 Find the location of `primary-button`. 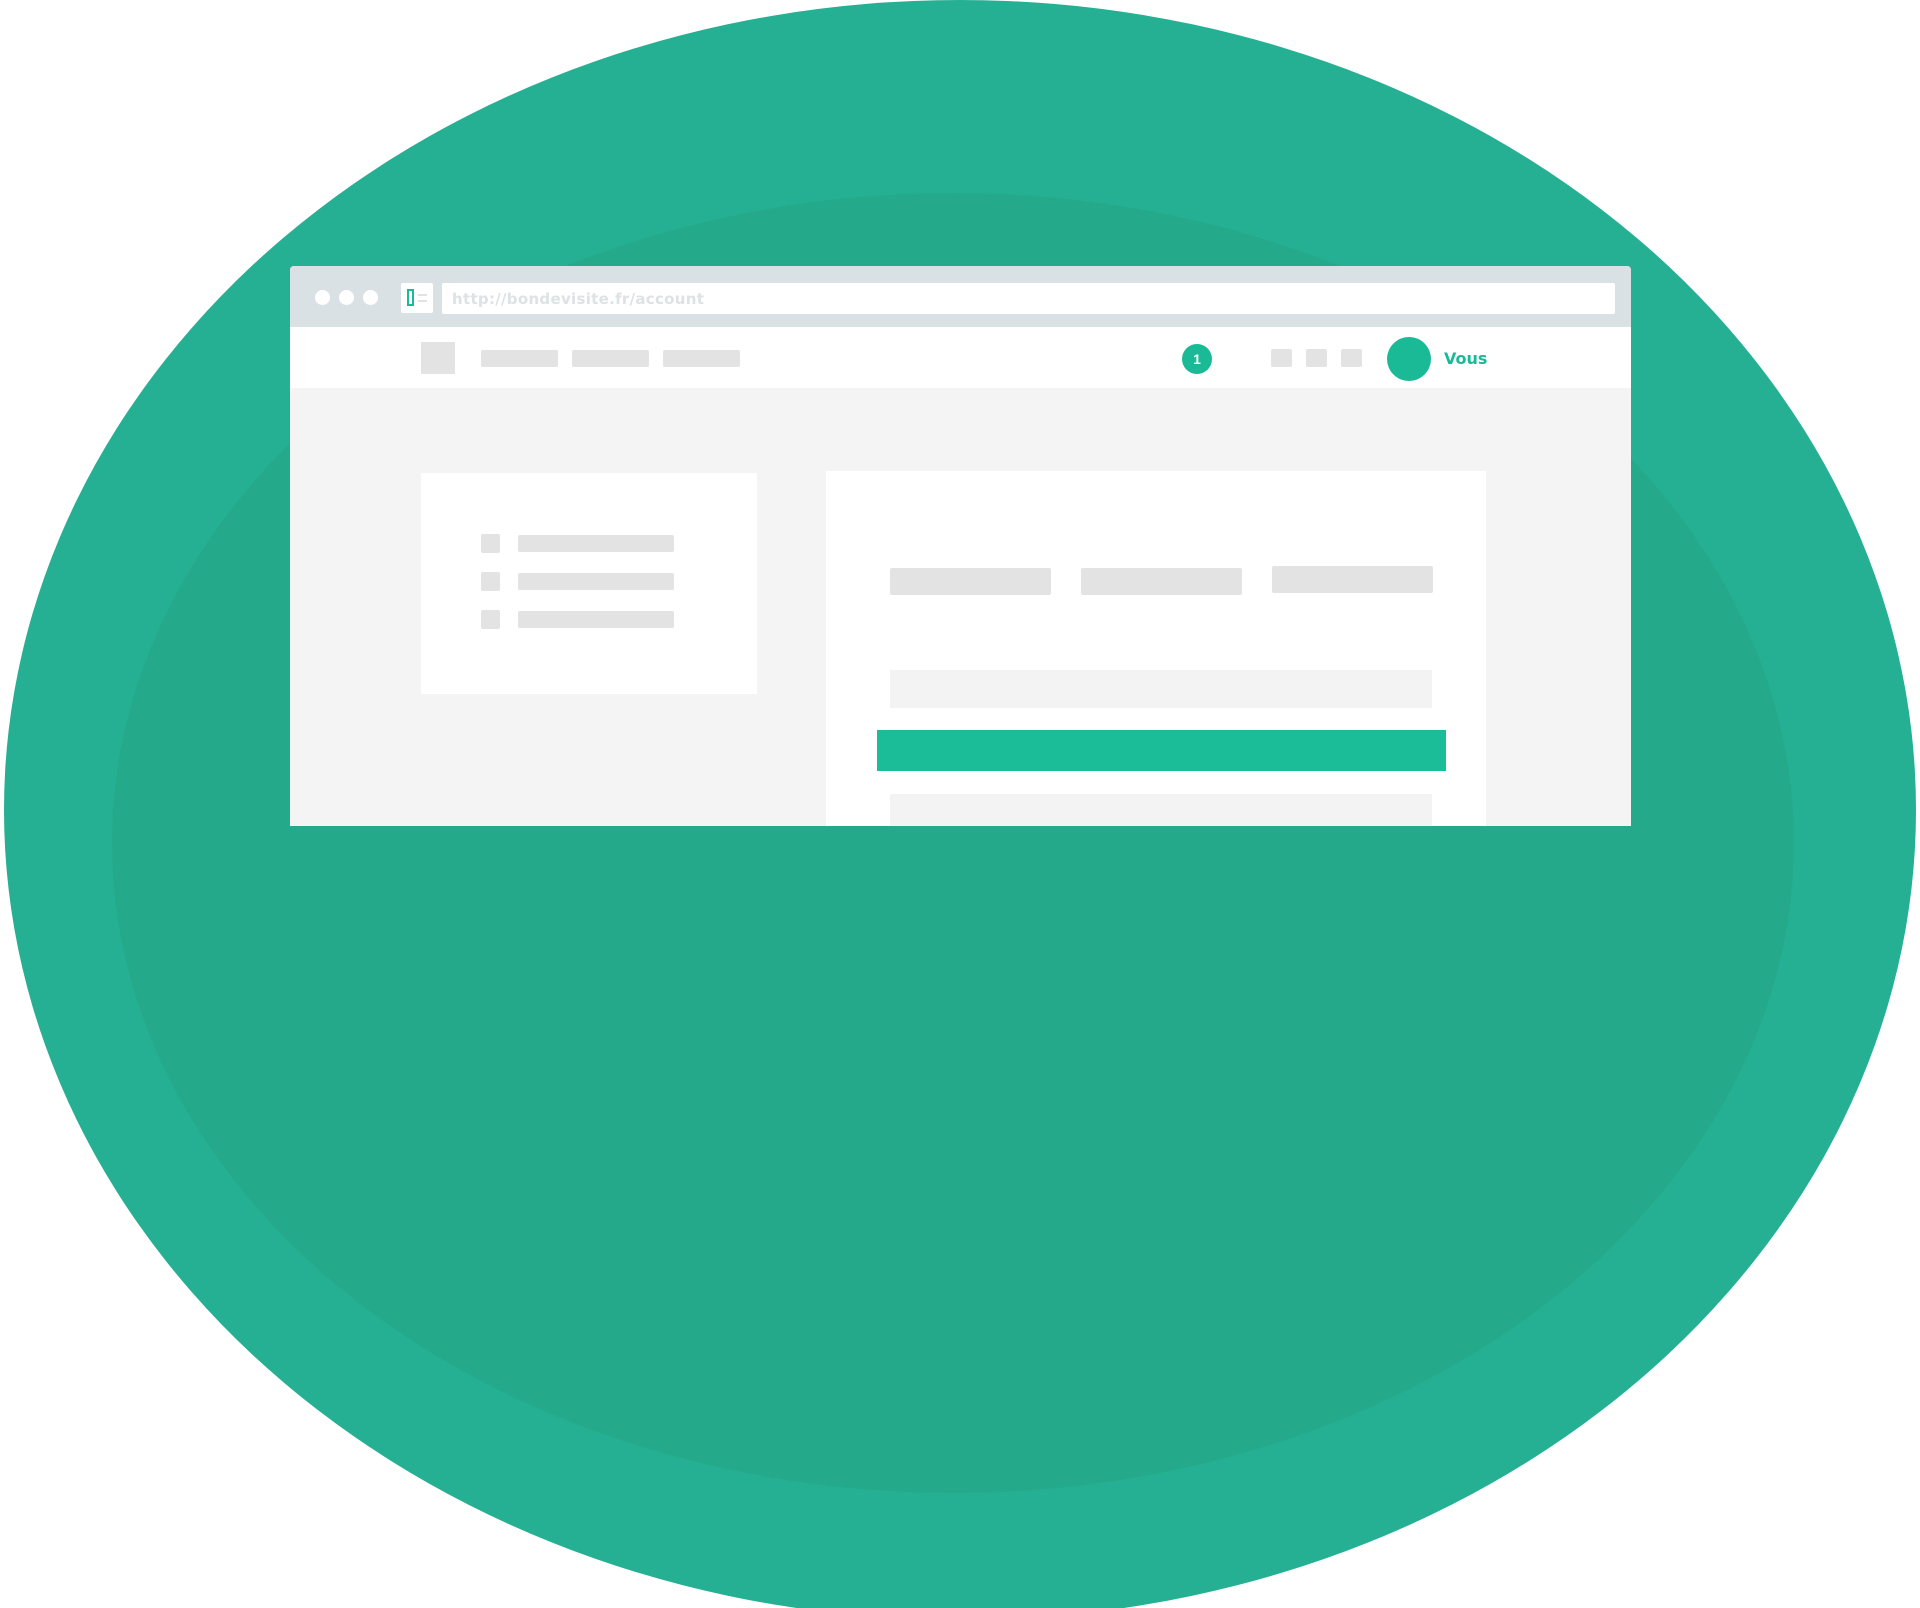

primary-button is located at coordinates (1161, 750).